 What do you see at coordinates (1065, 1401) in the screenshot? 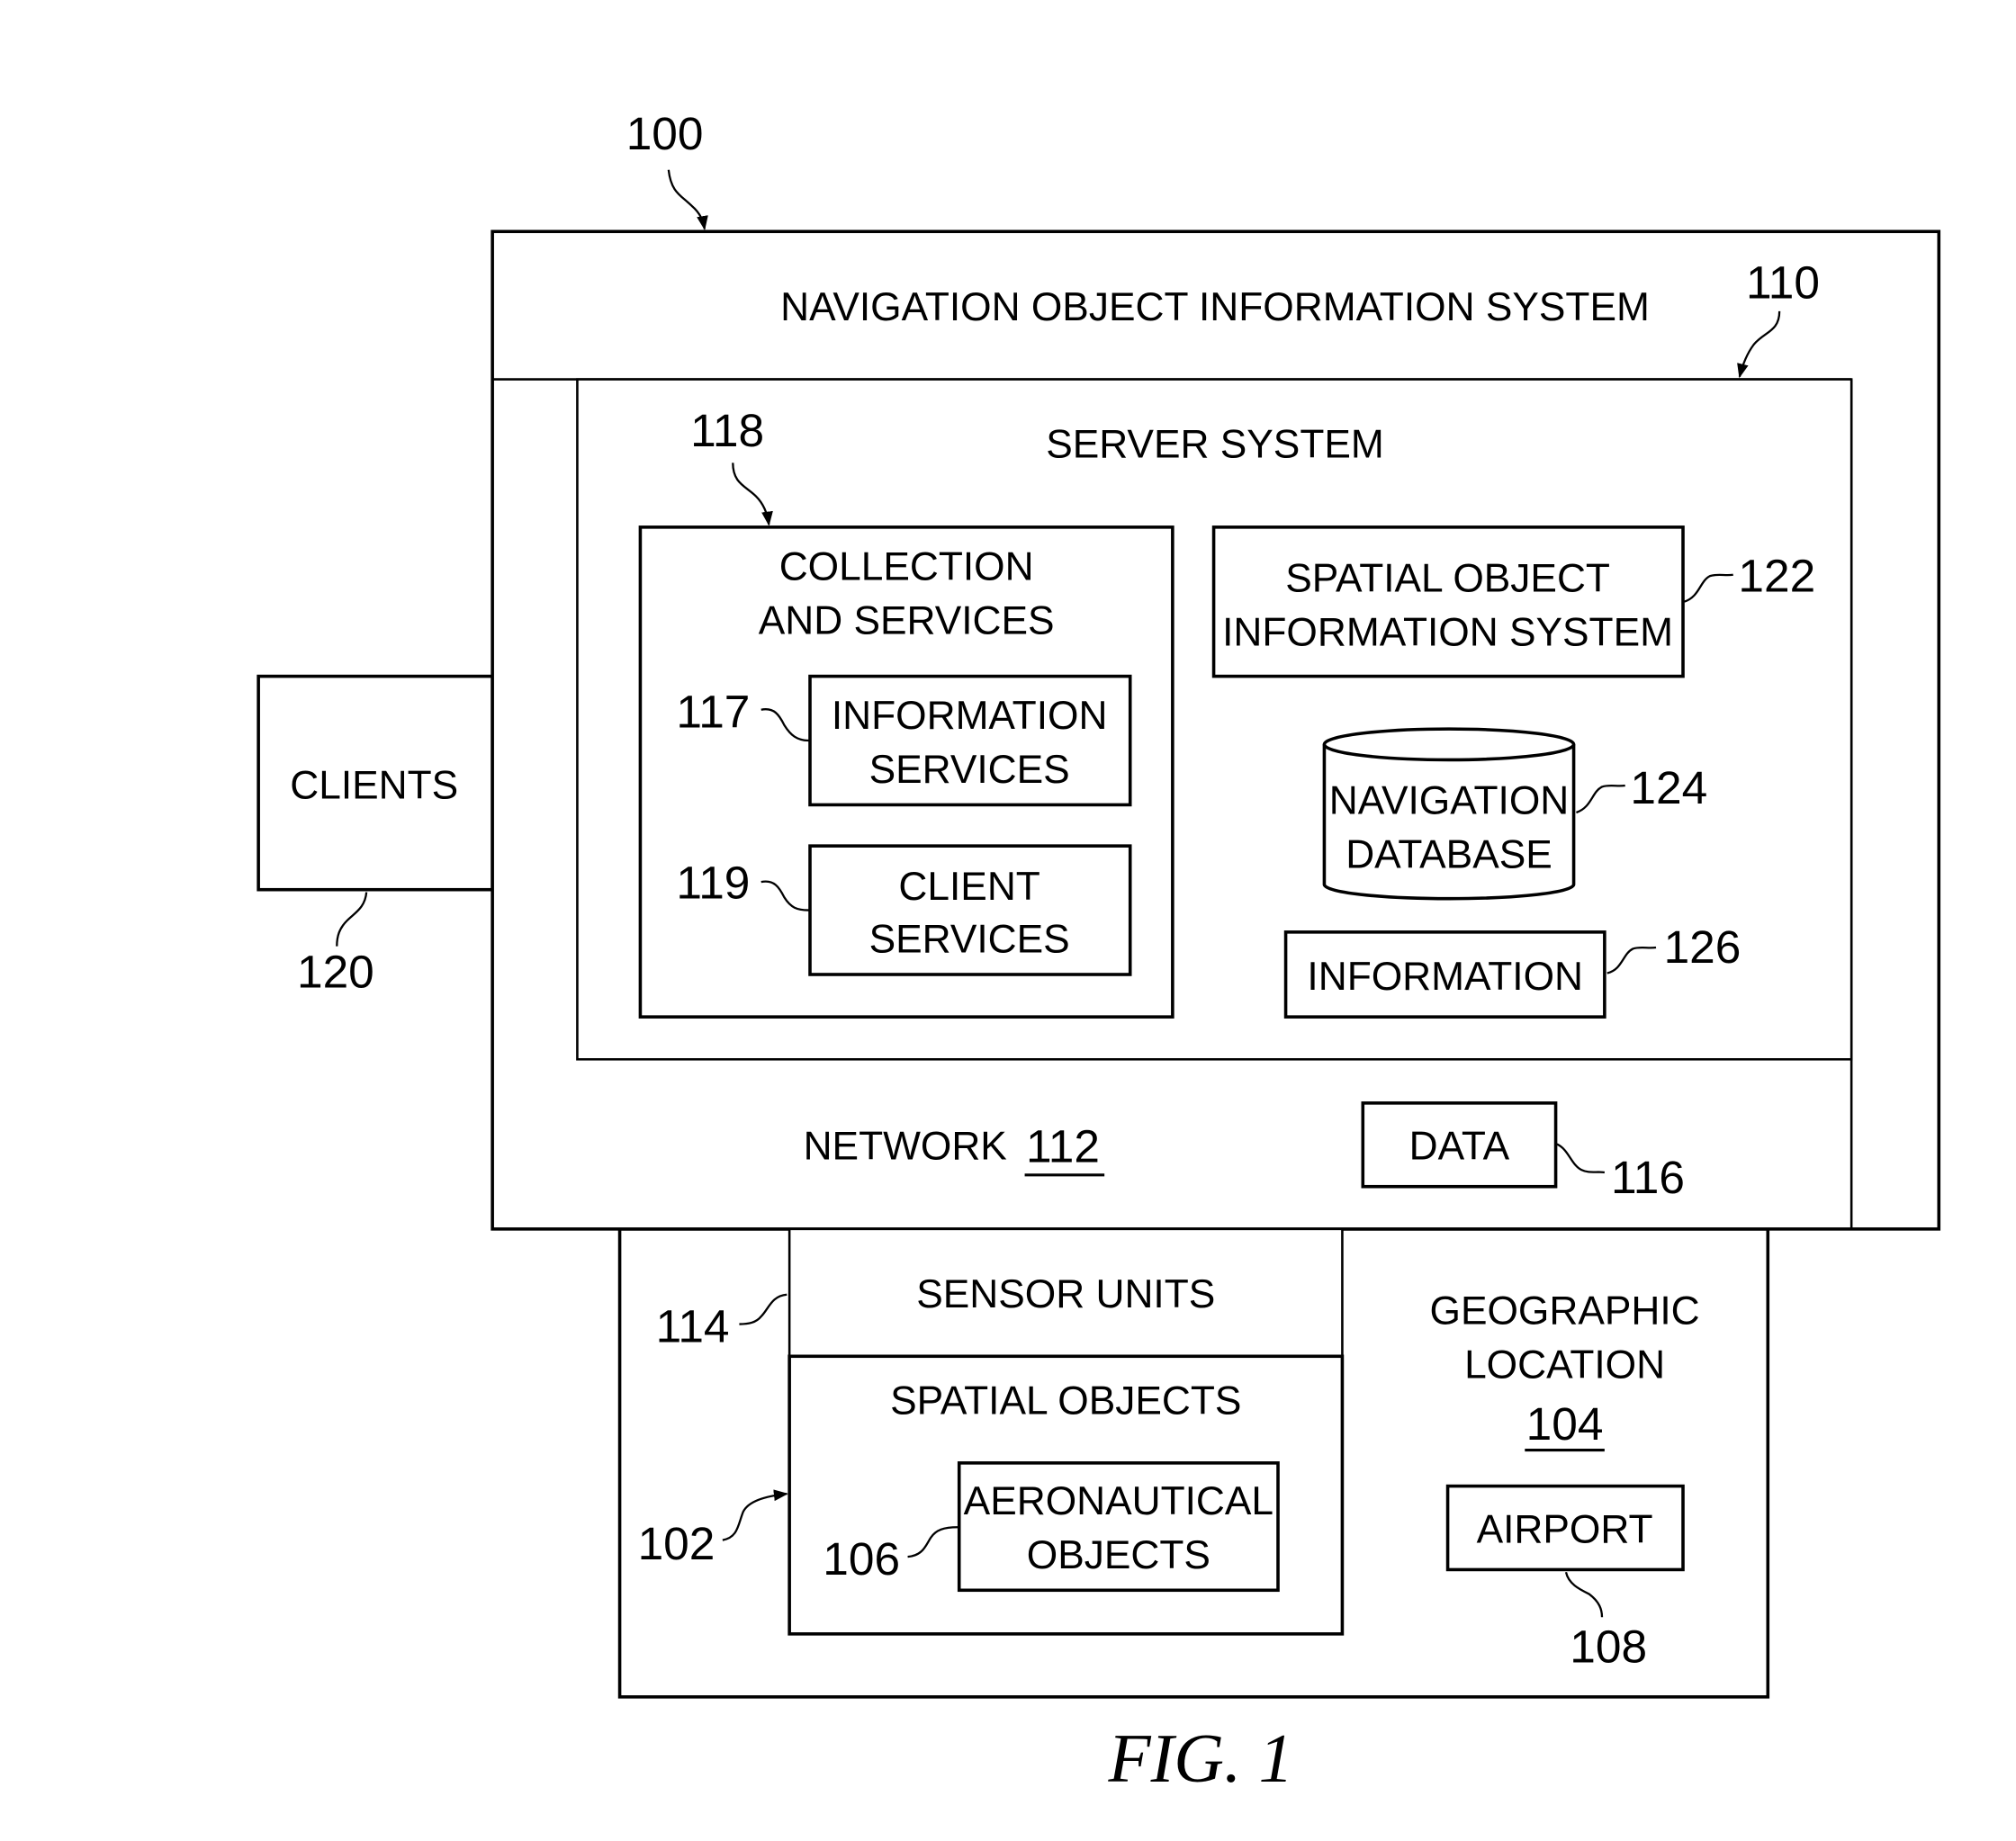
I see `spatial-objects-label: SPATIAL OBJECTS` at bounding box center [1065, 1401].